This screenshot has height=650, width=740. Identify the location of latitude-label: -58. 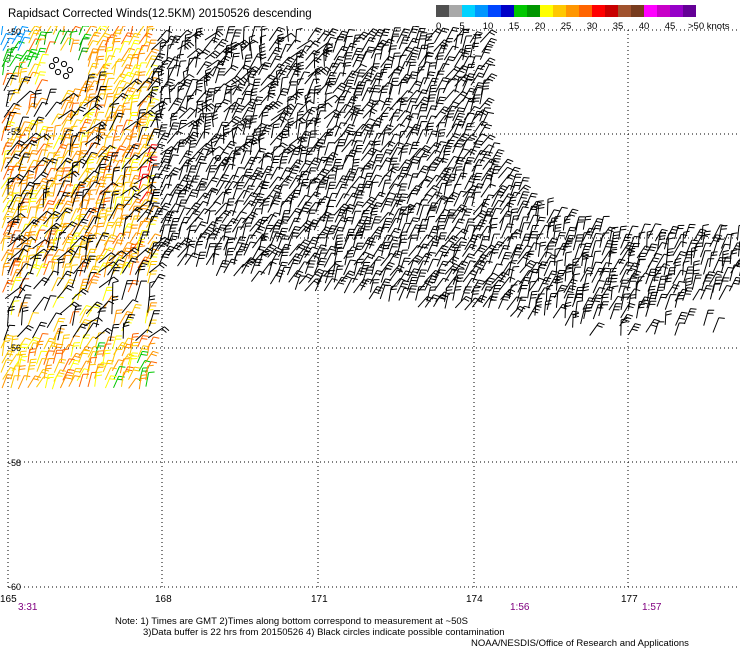
(14, 463).